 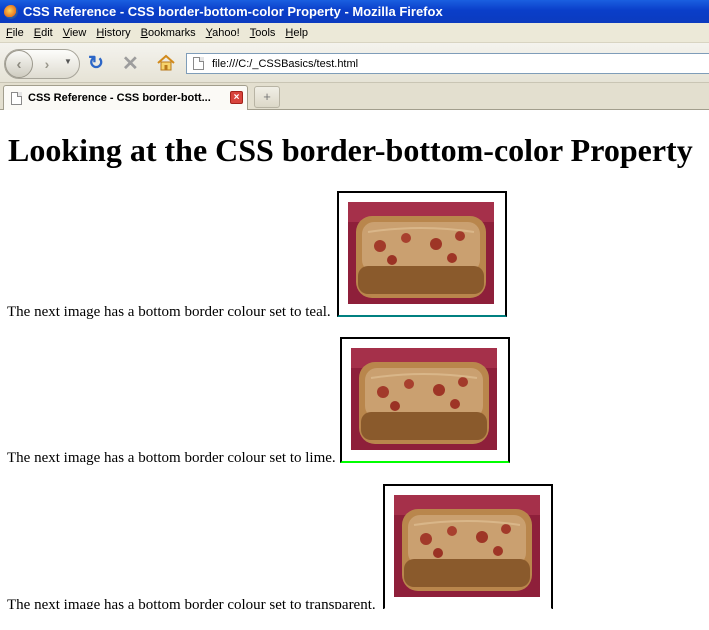 I want to click on menu-view: View, so click(x=76, y=33).